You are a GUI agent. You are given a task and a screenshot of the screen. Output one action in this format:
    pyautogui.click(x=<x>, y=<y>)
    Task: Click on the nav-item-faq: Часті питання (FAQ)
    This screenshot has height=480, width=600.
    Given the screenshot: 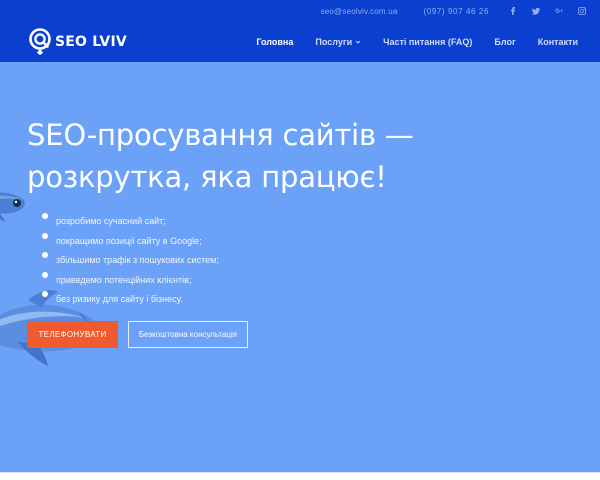 What is the action you would take?
    pyautogui.click(x=427, y=42)
    